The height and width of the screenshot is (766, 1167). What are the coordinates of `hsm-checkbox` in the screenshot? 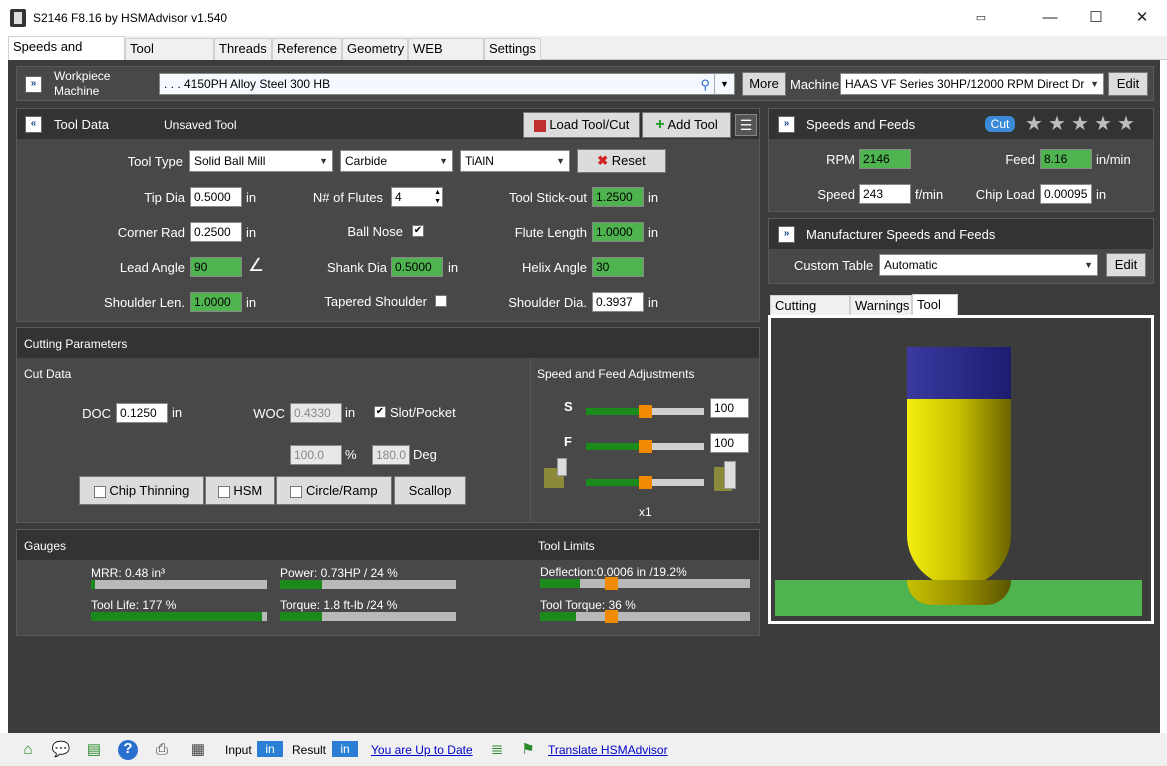 It's located at (223, 491).